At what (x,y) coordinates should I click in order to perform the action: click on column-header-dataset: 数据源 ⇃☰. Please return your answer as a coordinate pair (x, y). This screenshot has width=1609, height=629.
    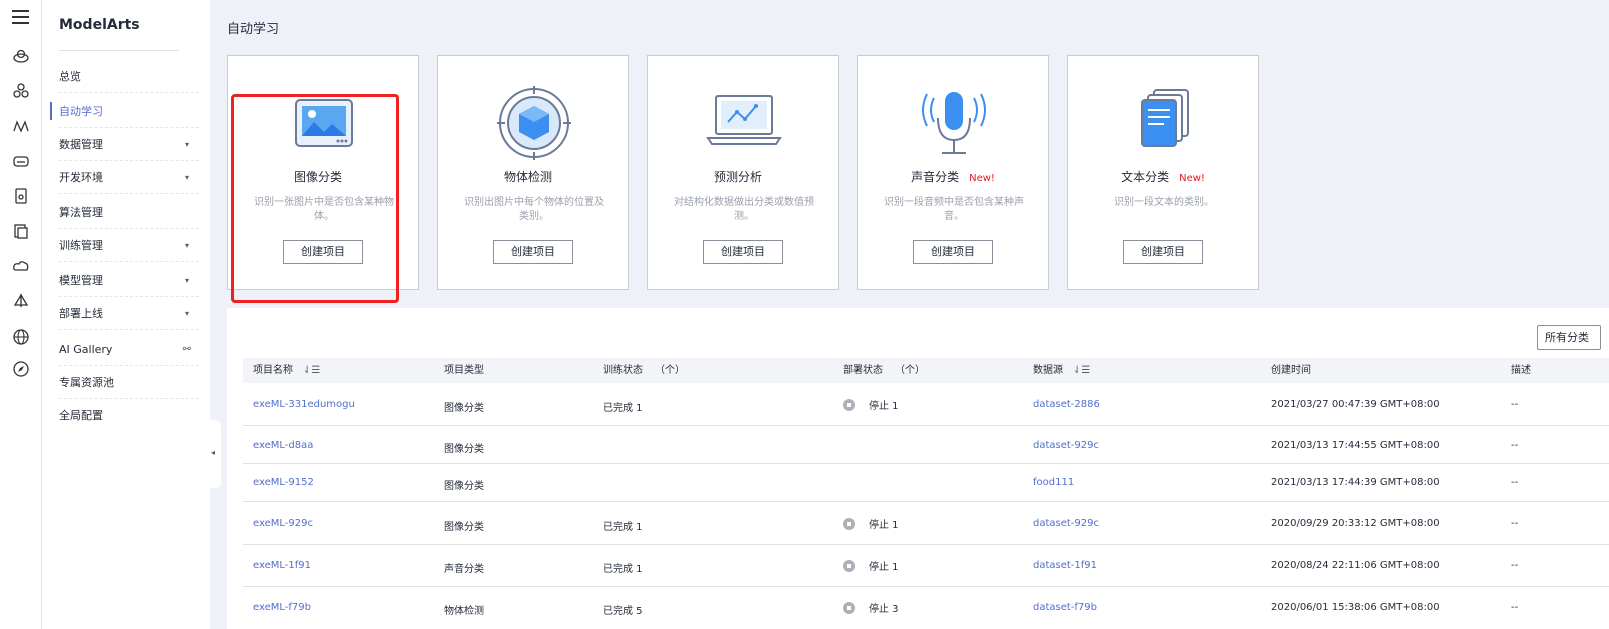
    Looking at the image, I should click on (1061, 370).